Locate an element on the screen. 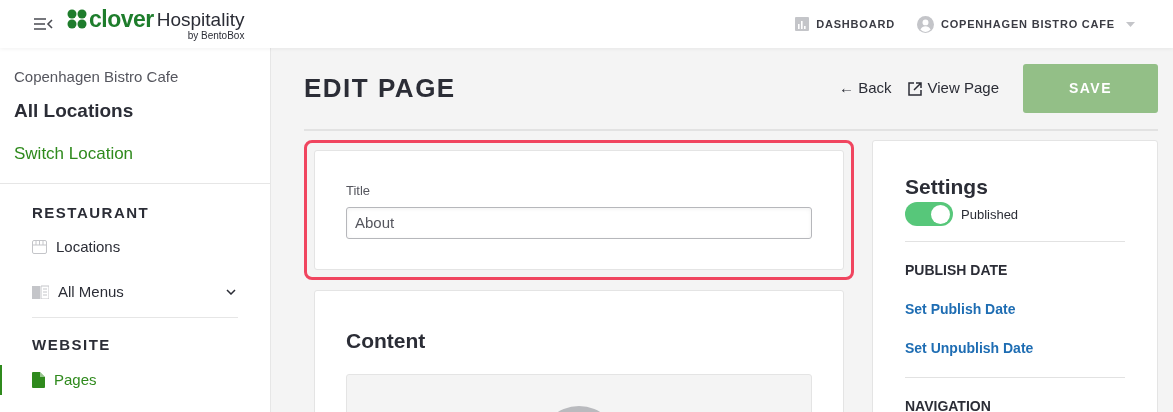 This screenshot has width=1173, height=412. navigation-heading: NAVIGATION is located at coordinates (948, 404).